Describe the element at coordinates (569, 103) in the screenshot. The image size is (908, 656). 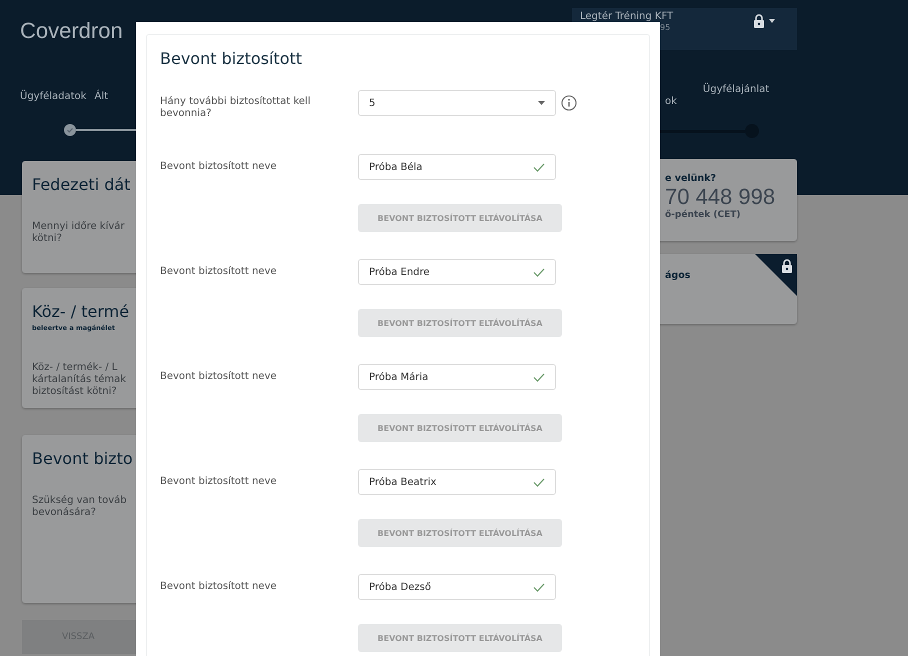
I see `info-icon` at that location.